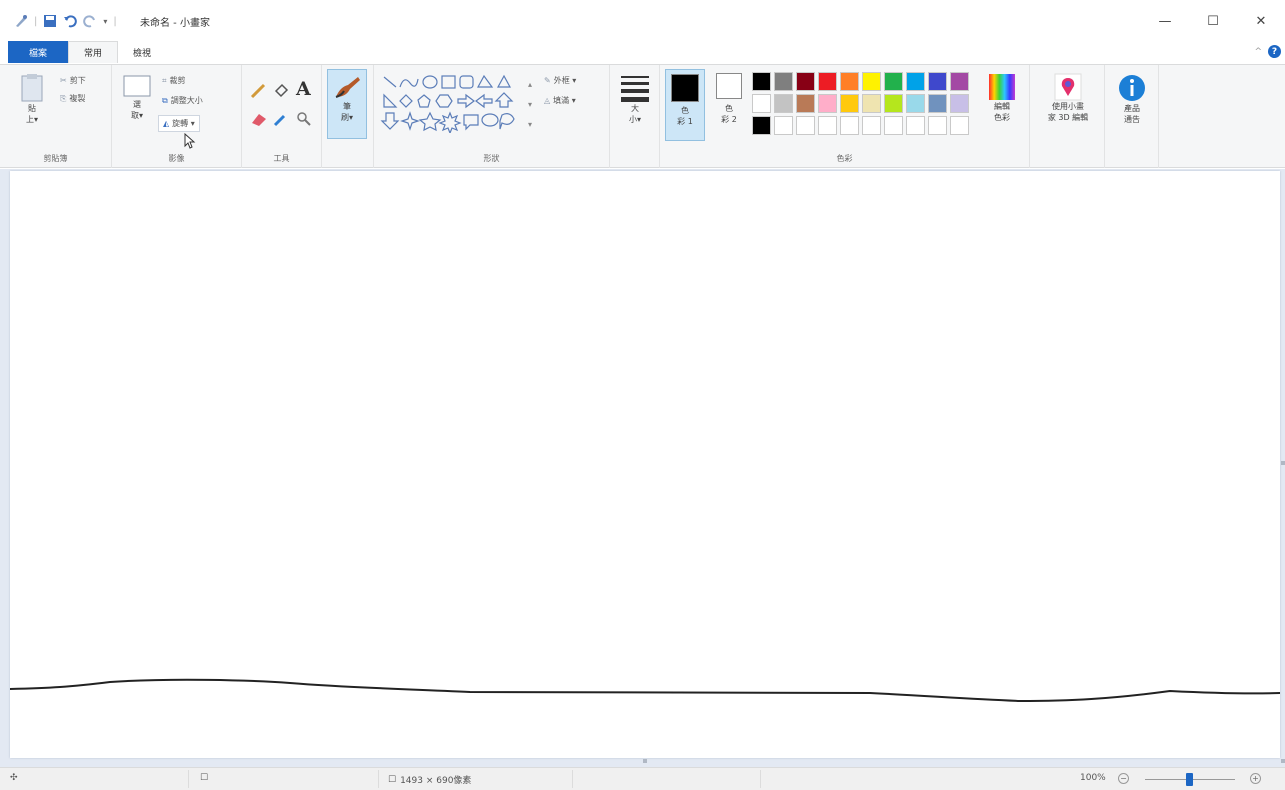 The image size is (1285, 790). I want to click on window-title: 未命名 - 小畫家, so click(175, 23).